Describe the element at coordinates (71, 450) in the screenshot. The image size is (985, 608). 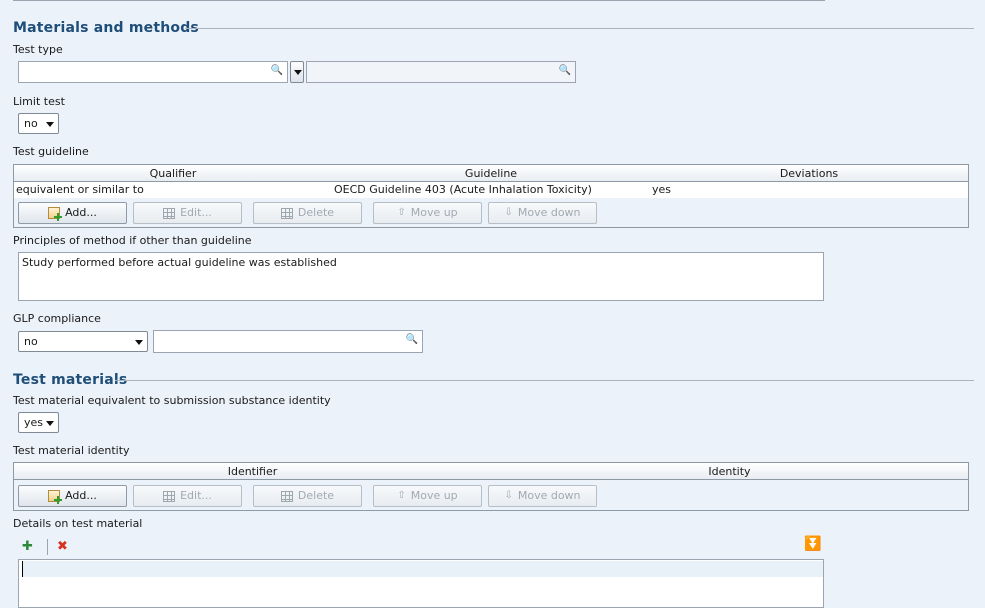
I see `test-material-identity-label: Test material identity` at that location.